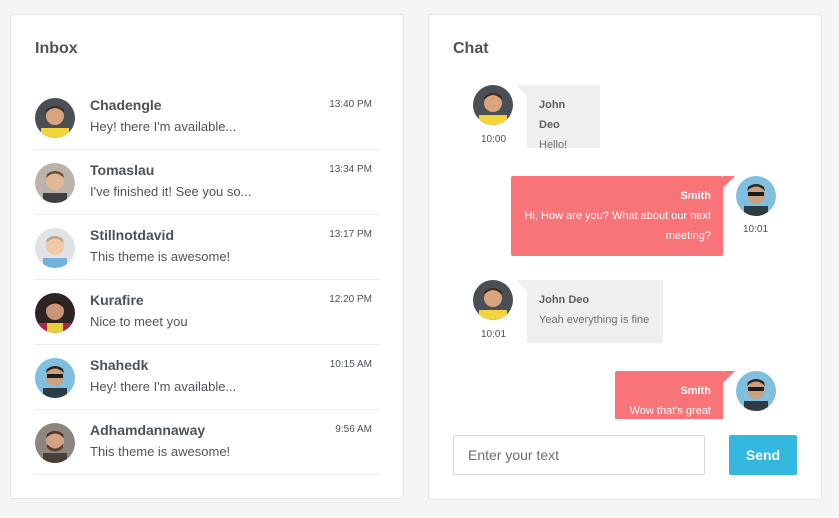 This screenshot has width=839, height=518. I want to click on inbox-item-name: Chadengle, so click(126, 105).